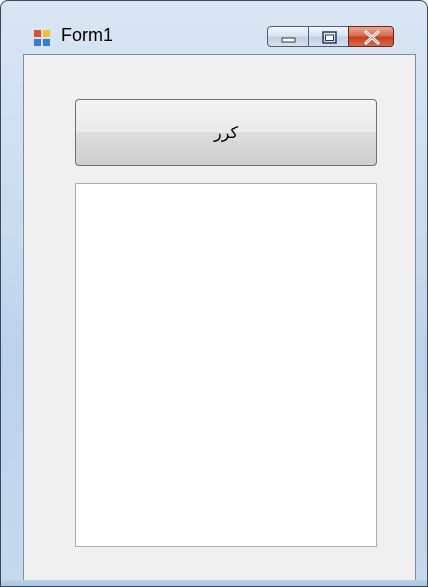 This screenshot has width=428, height=587. Describe the element at coordinates (214, 583) in the screenshot. I see `window-bottom-border` at that location.